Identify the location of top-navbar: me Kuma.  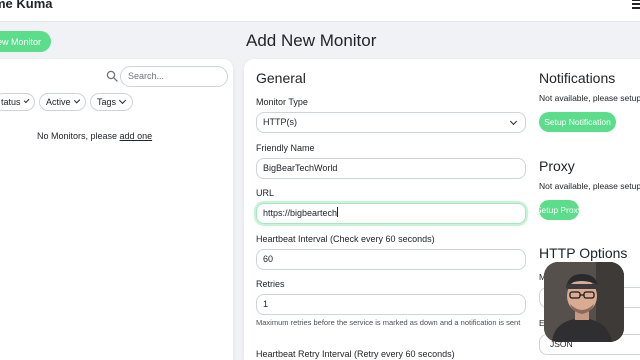
(320, 11).